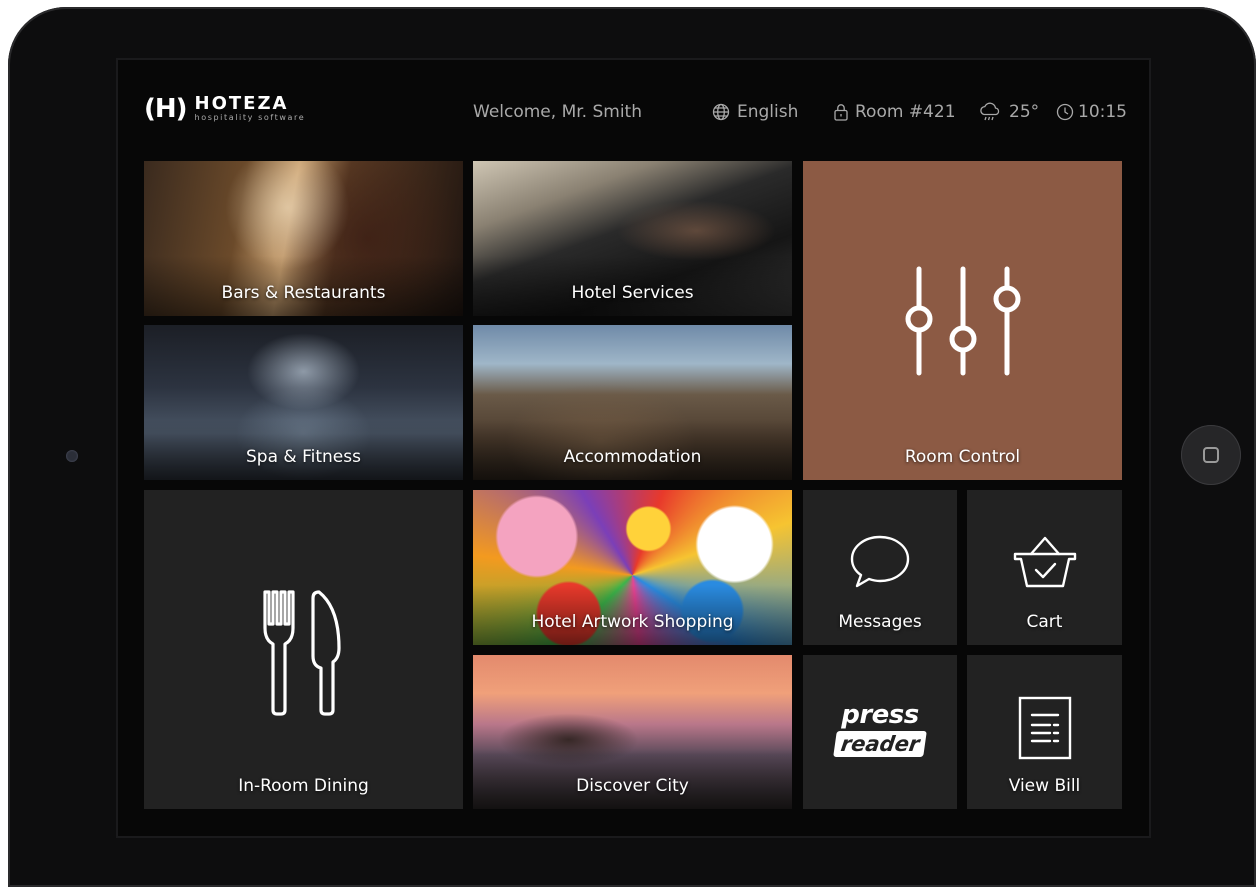 This screenshot has height=887, width=1256. What do you see at coordinates (721, 112) in the screenshot?
I see `globe-icon` at bounding box center [721, 112].